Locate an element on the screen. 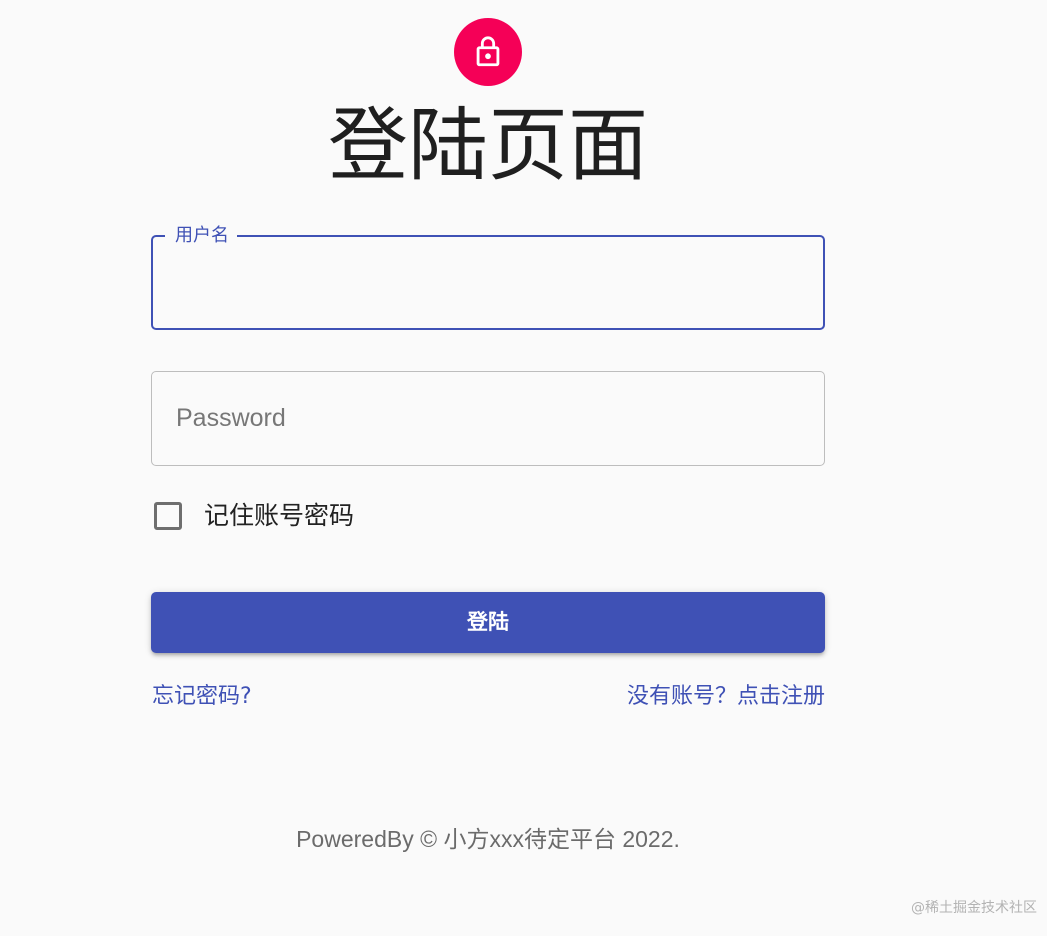 The width and height of the screenshot is (1047, 936). username-field: 用户名 is located at coordinates (488, 277).